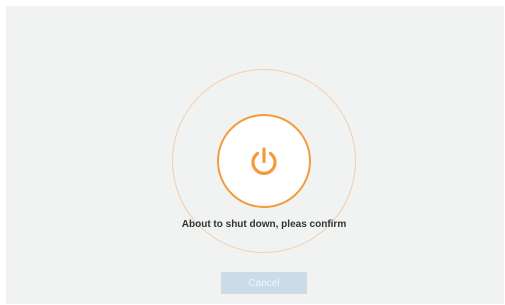 The height and width of the screenshot is (305, 505). I want to click on power-button, so click(264, 161).